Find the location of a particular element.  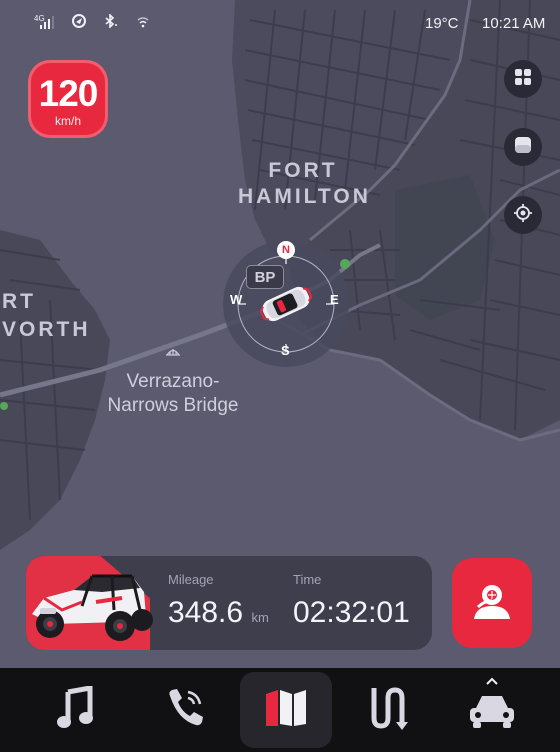

route-icon is located at coordinates (388, 710).